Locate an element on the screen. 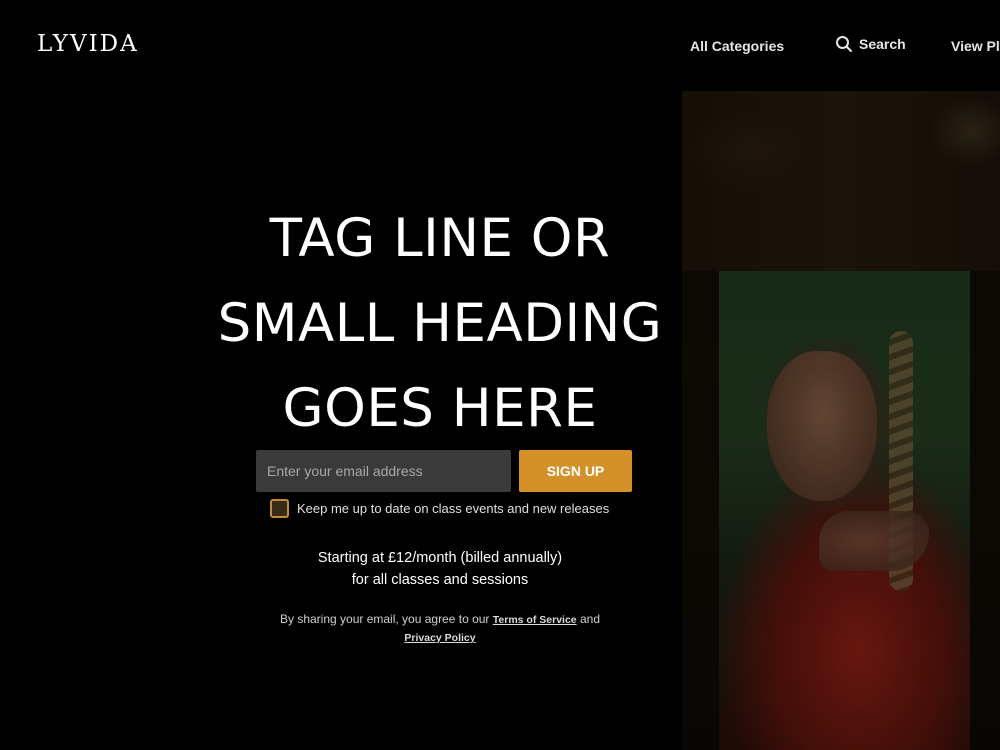 The width and height of the screenshot is (1000, 750). pricing-line-2: for all classes and sessions is located at coordinates (440, 580).